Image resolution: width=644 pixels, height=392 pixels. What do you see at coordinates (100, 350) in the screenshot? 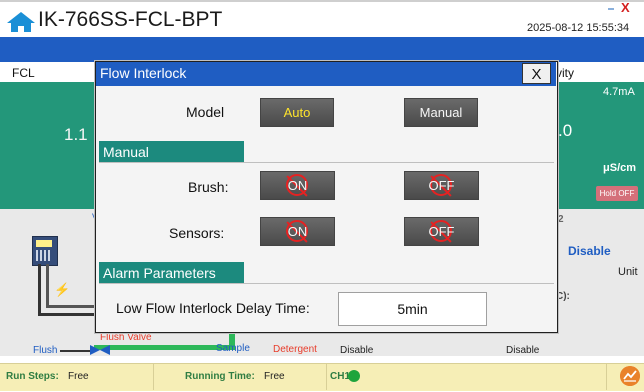
I see `valve-icon` at bounding box center [100, 350].